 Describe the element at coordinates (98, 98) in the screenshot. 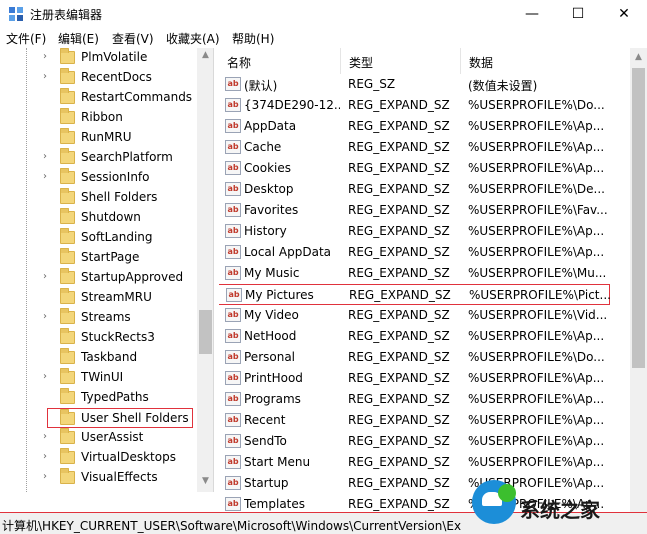

I see `tree-item: RestartCommands` at that location.